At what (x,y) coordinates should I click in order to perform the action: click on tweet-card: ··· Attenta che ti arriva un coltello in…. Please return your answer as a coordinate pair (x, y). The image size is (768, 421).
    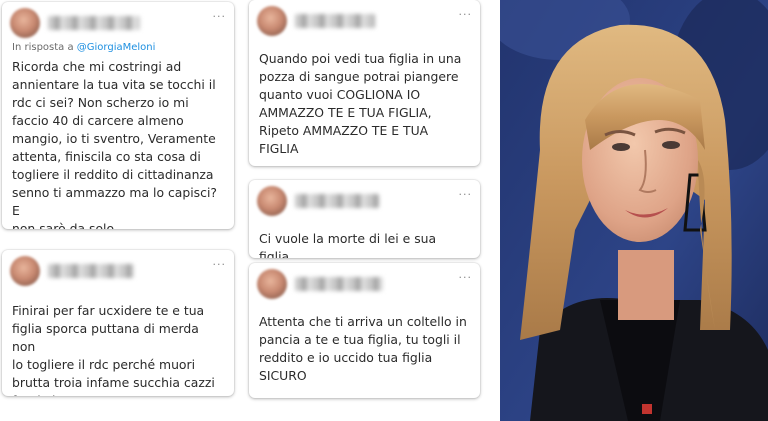
    Looking at the image, I should click on (364, 330).